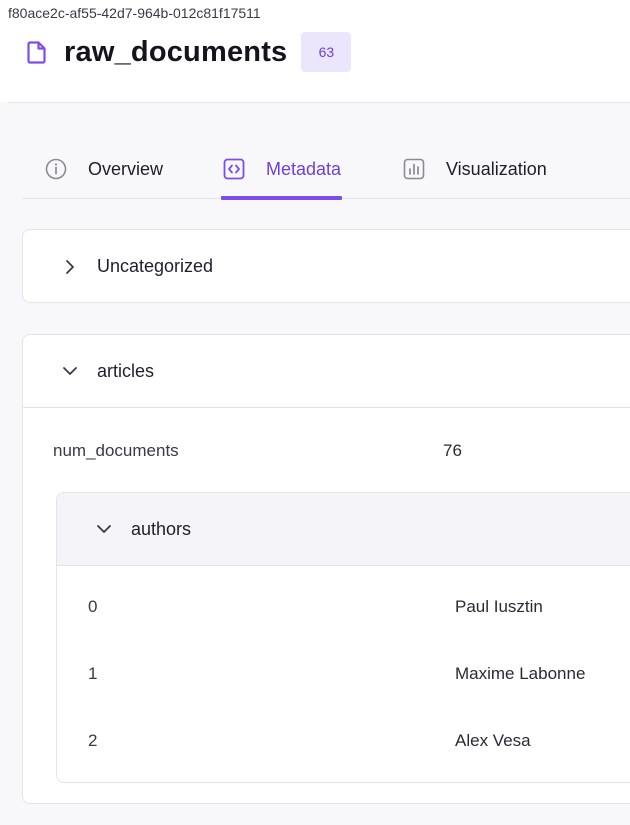 This screenshot has width=630, height=825. Describe the element at coordinates (326, 371) in the screenshot. I see `section-articles-toggle: articles` at that location.